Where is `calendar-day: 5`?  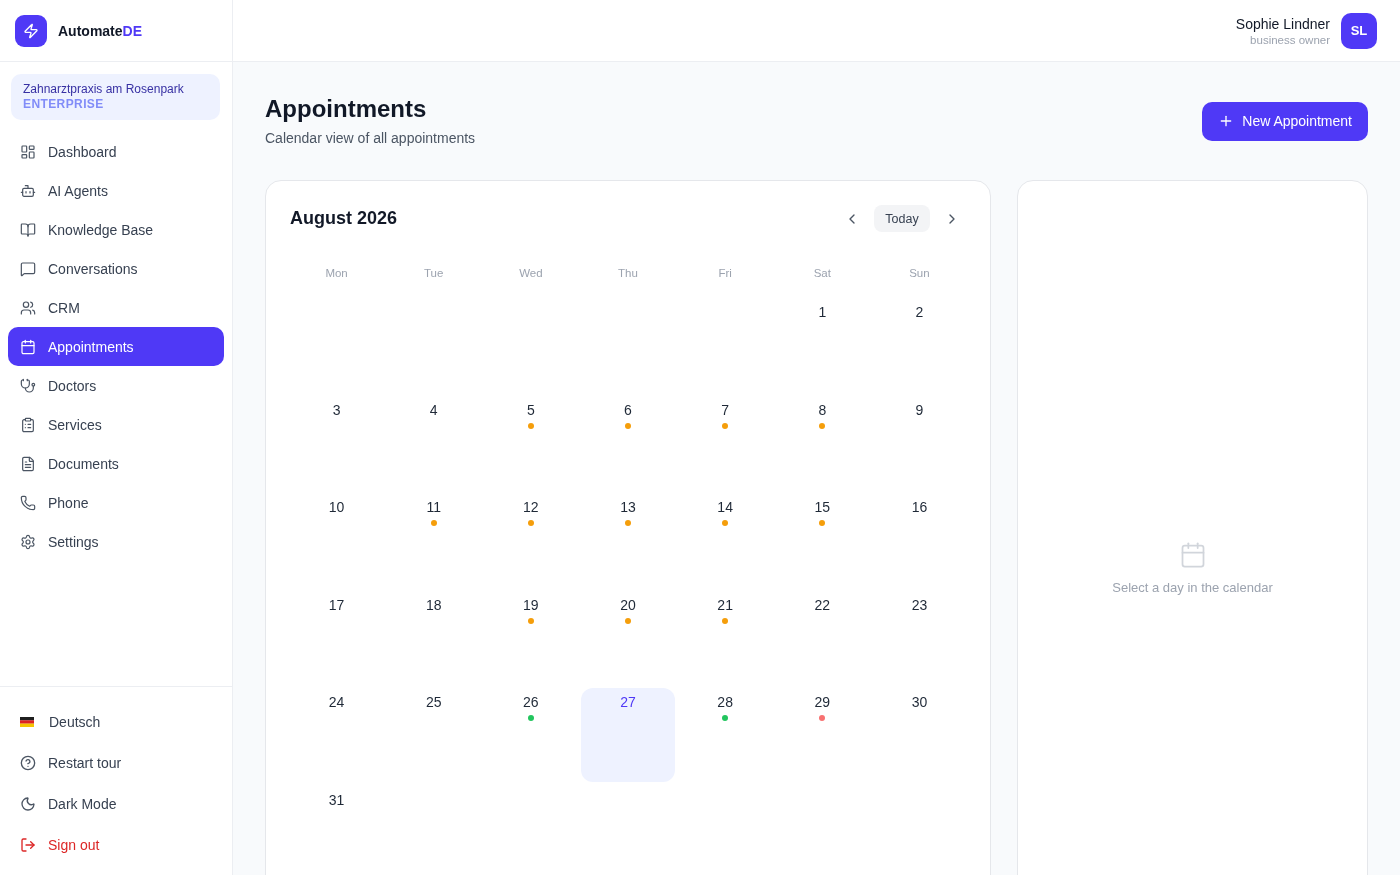
calendar-day: 5 is located at coordinates (531, 442).